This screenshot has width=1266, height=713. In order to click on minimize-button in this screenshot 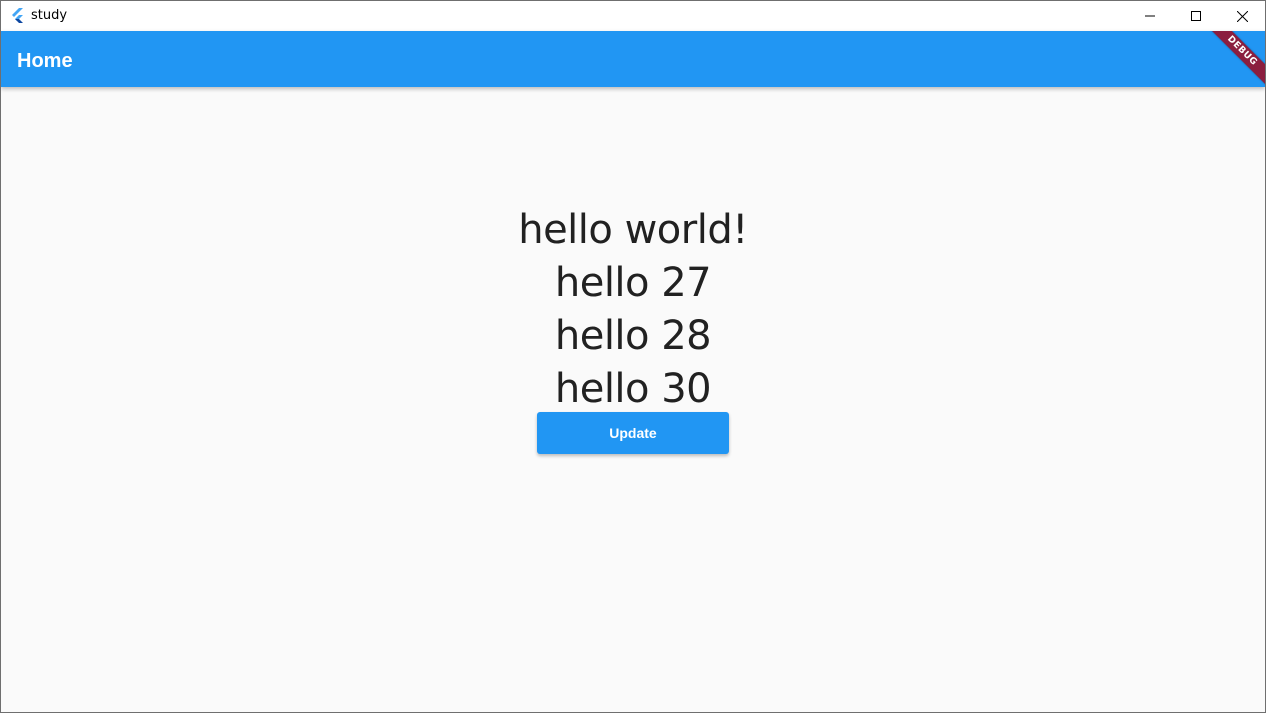, I will do `click(1150, 16)`.